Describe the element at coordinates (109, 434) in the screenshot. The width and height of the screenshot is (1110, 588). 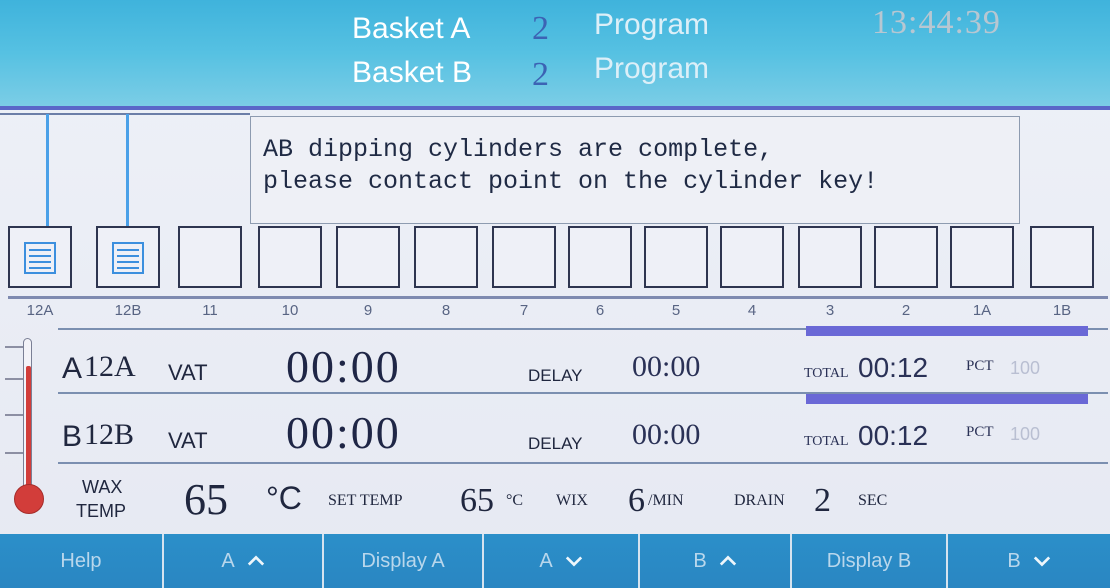
I see `row-b-vat-id: 12B` at that location.